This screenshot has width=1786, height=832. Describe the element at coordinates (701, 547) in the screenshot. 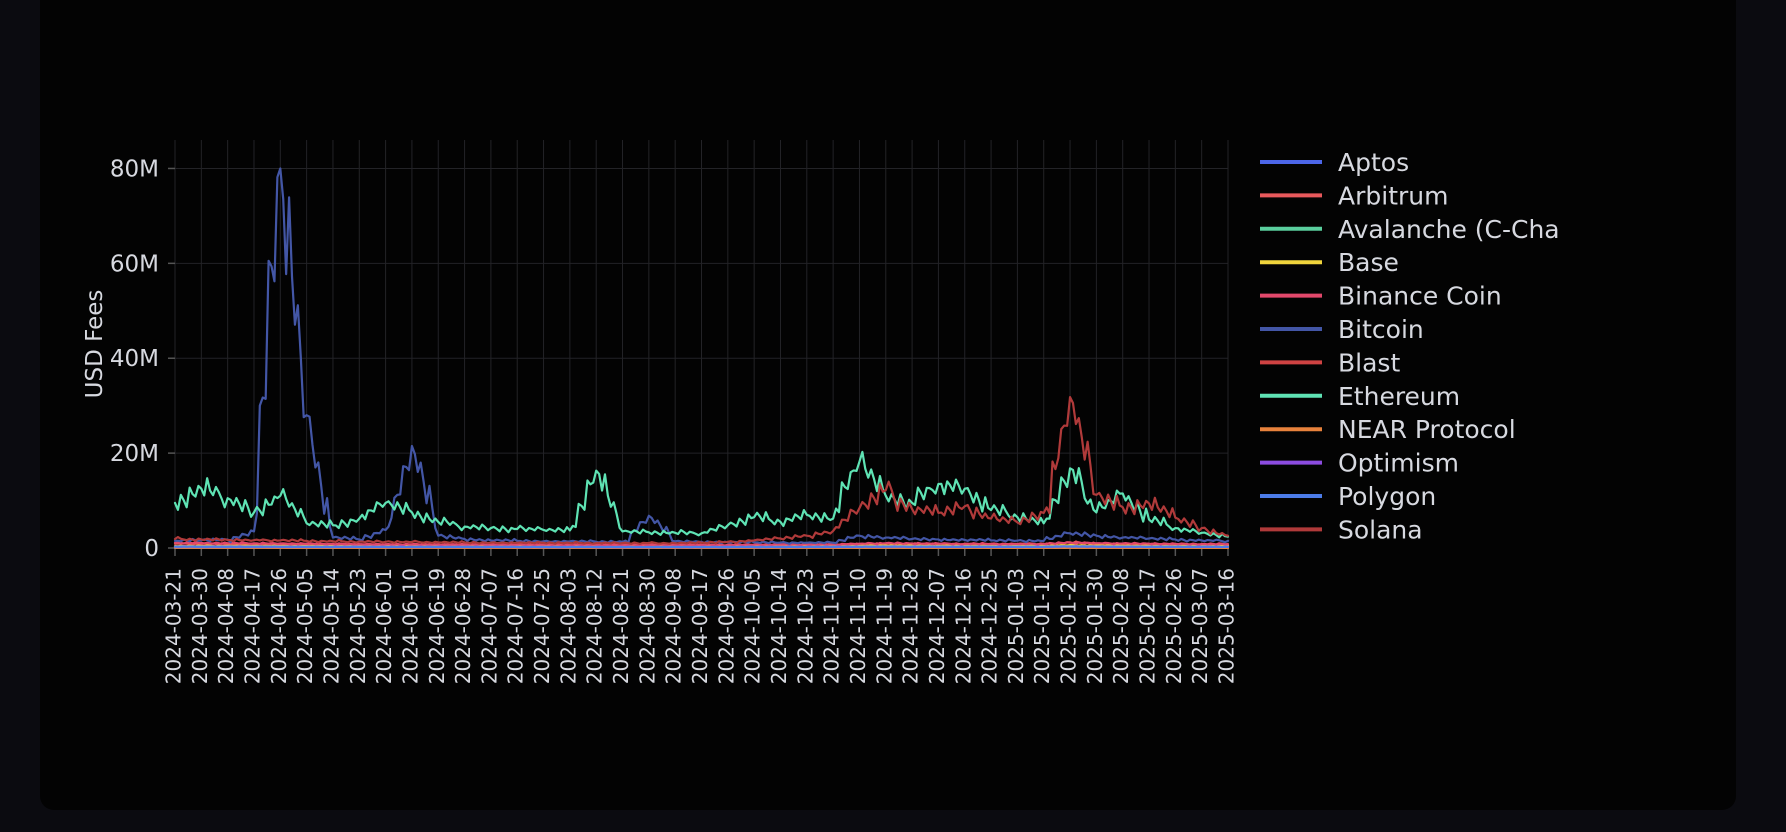

I see `series-line-polygon` at that location.